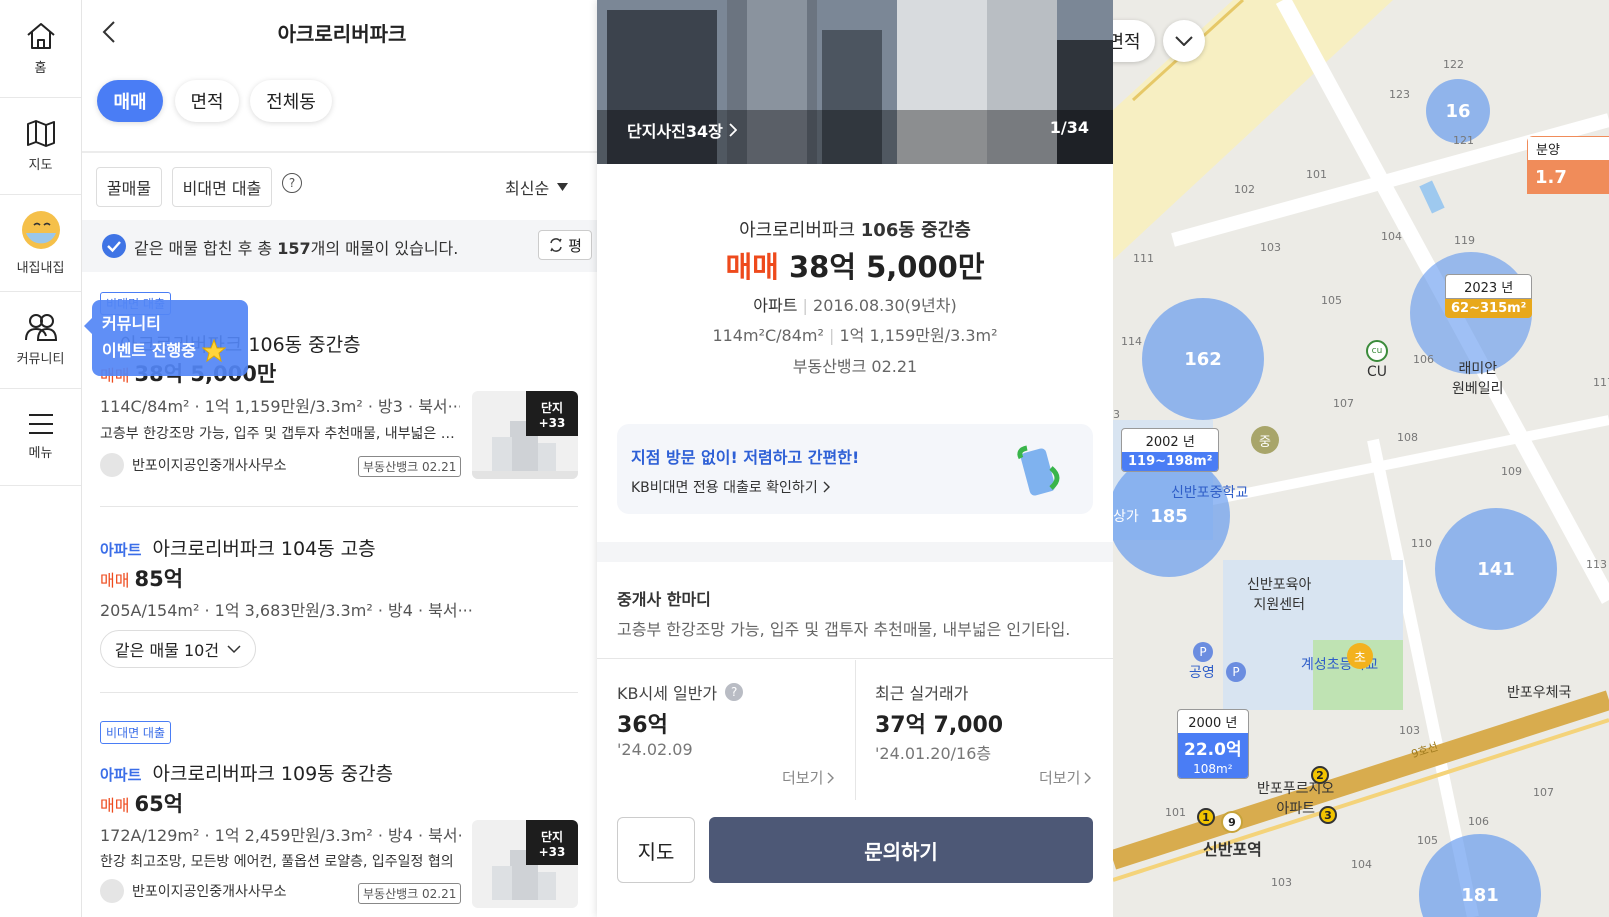  Describe the element at coordinates (1568, 168) in the screenshot. I see `presale-marker: 분양 1.7` at that location.